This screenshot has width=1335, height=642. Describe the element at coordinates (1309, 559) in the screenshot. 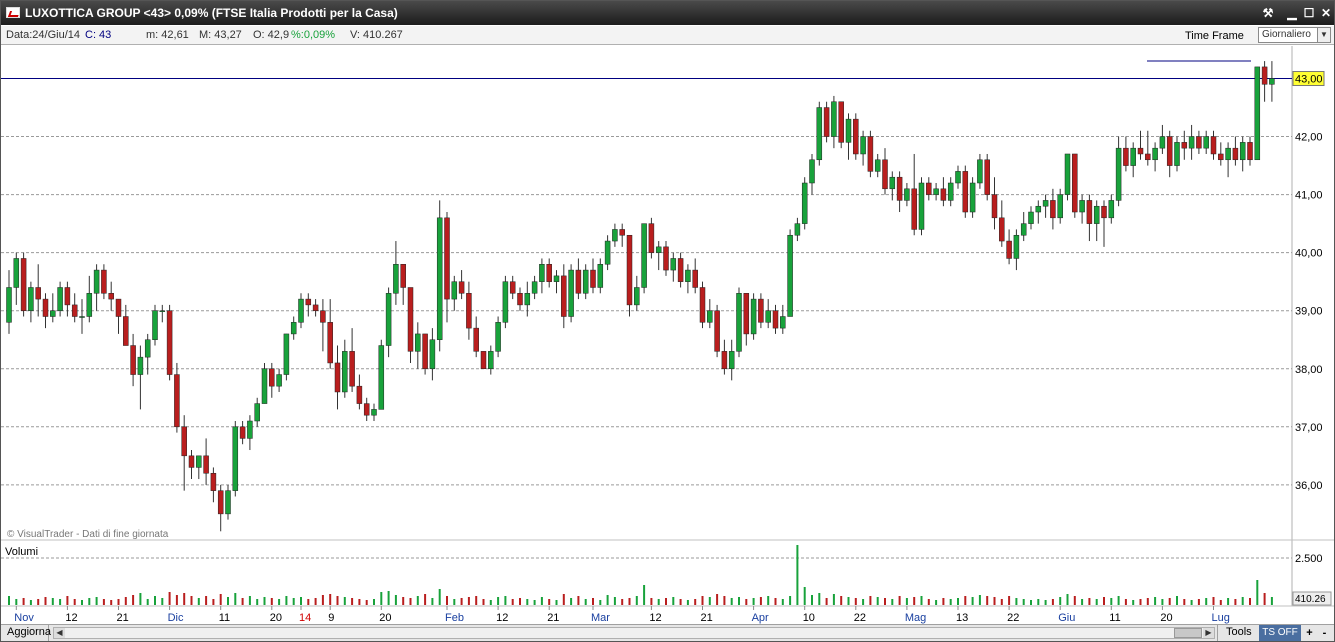

I see `volume-tick-label: 2.500` at that location.